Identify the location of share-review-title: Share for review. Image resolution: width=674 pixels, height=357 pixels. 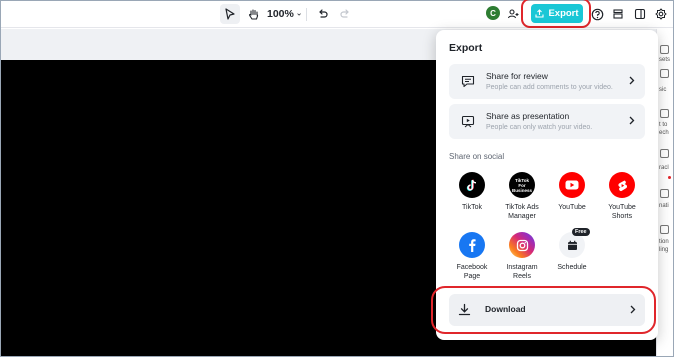
(517, 76).